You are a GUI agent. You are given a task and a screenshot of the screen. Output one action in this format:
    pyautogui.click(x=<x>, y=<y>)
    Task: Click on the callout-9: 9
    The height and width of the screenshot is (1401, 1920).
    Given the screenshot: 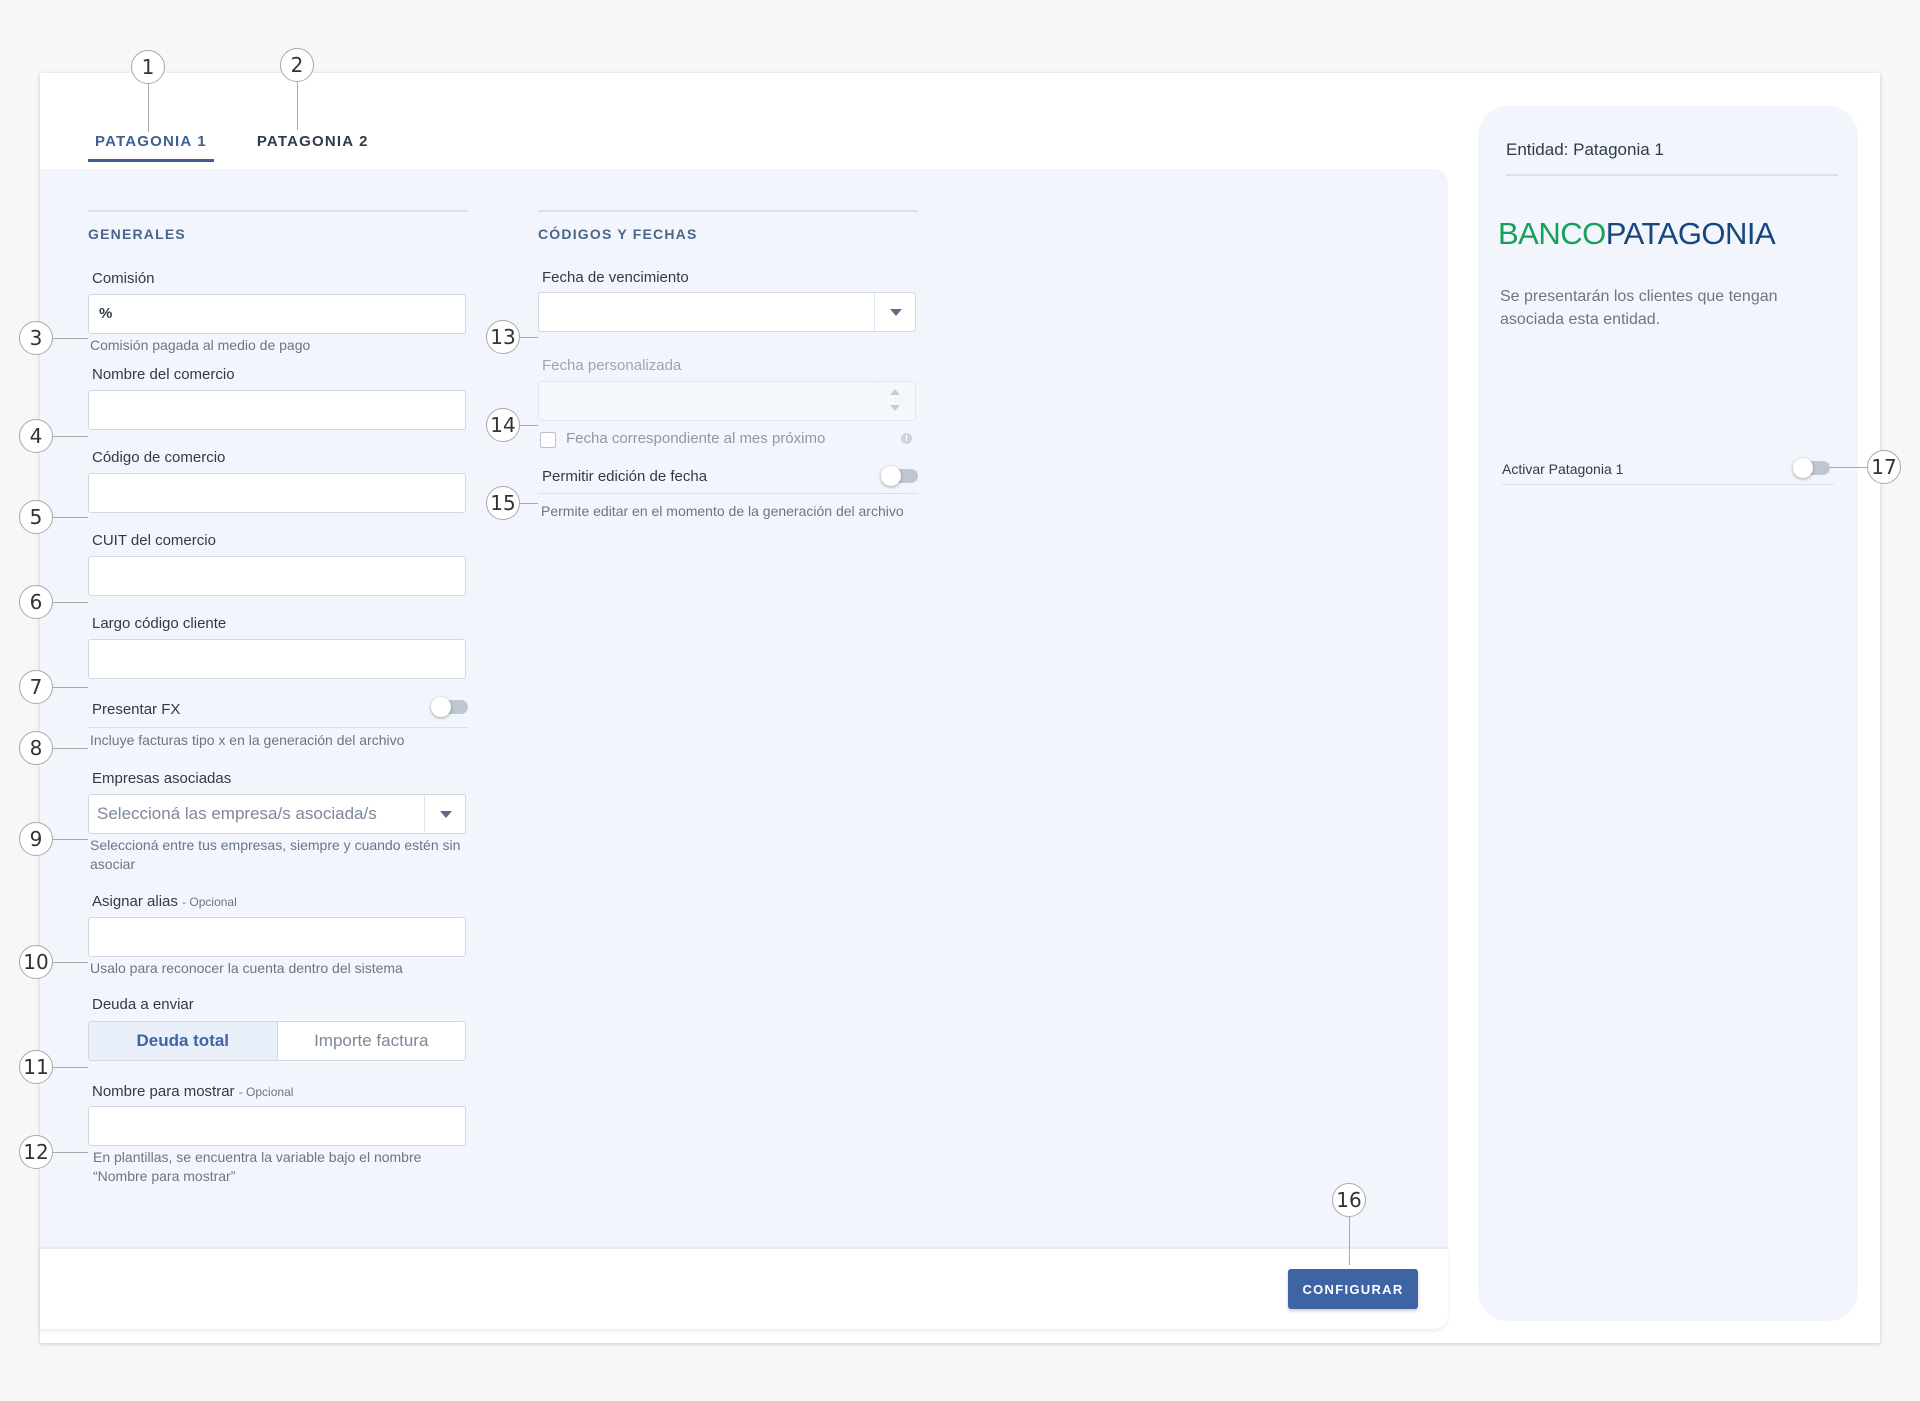 What is the action you would take?
    pyautogui.click(x=36, y=839)
    